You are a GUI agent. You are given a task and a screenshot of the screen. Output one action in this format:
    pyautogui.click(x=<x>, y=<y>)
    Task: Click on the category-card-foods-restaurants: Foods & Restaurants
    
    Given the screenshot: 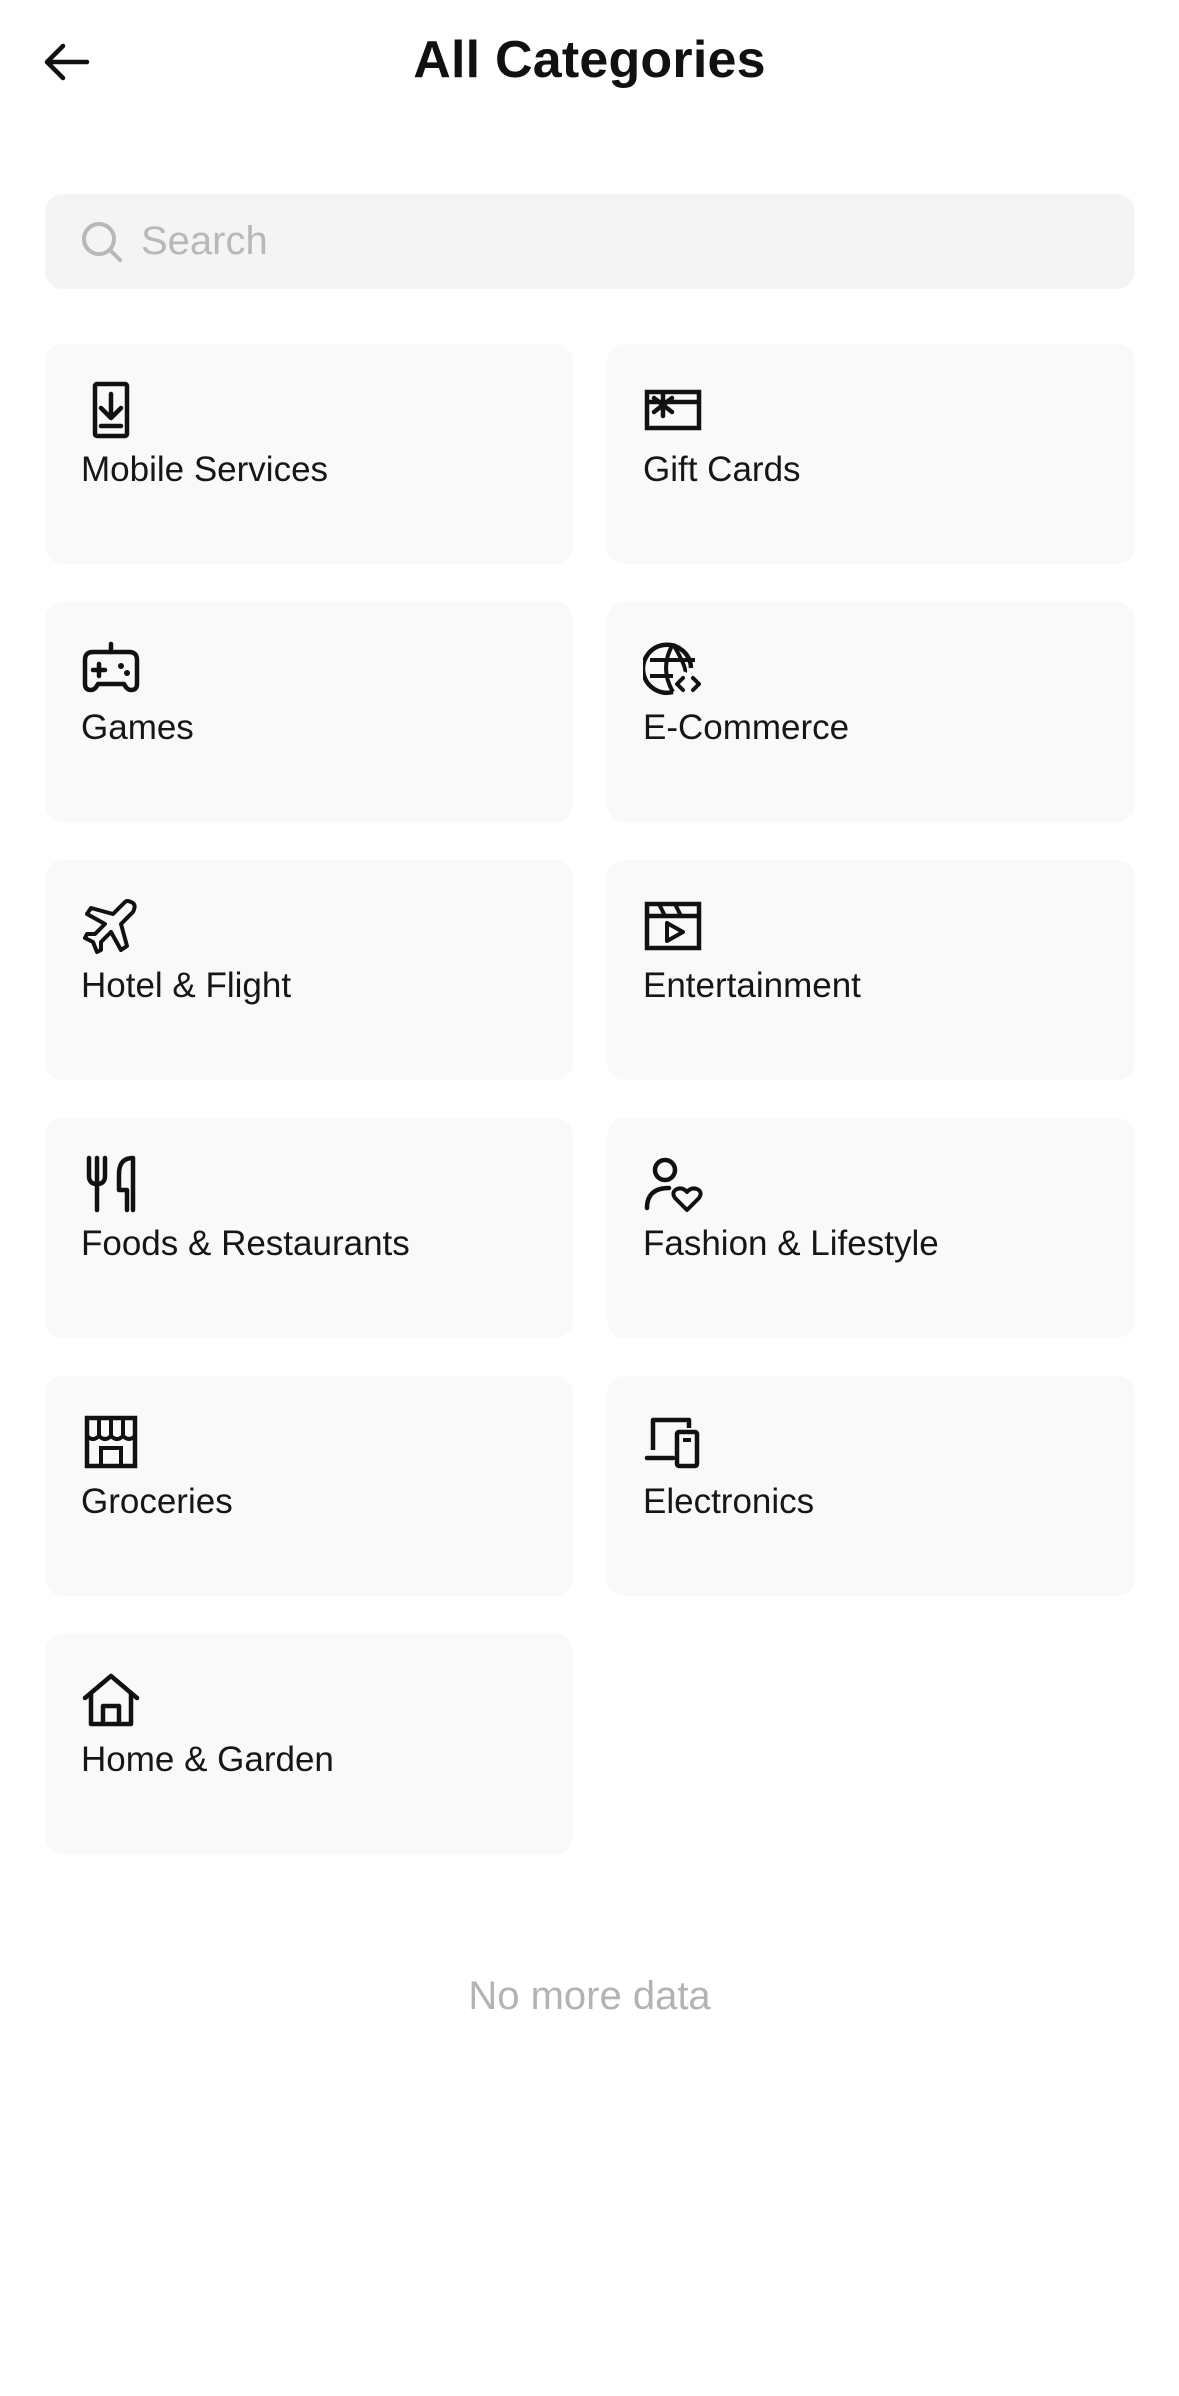 What is the action you would take?
    pyautogui.click(x=309, y=1228)
    